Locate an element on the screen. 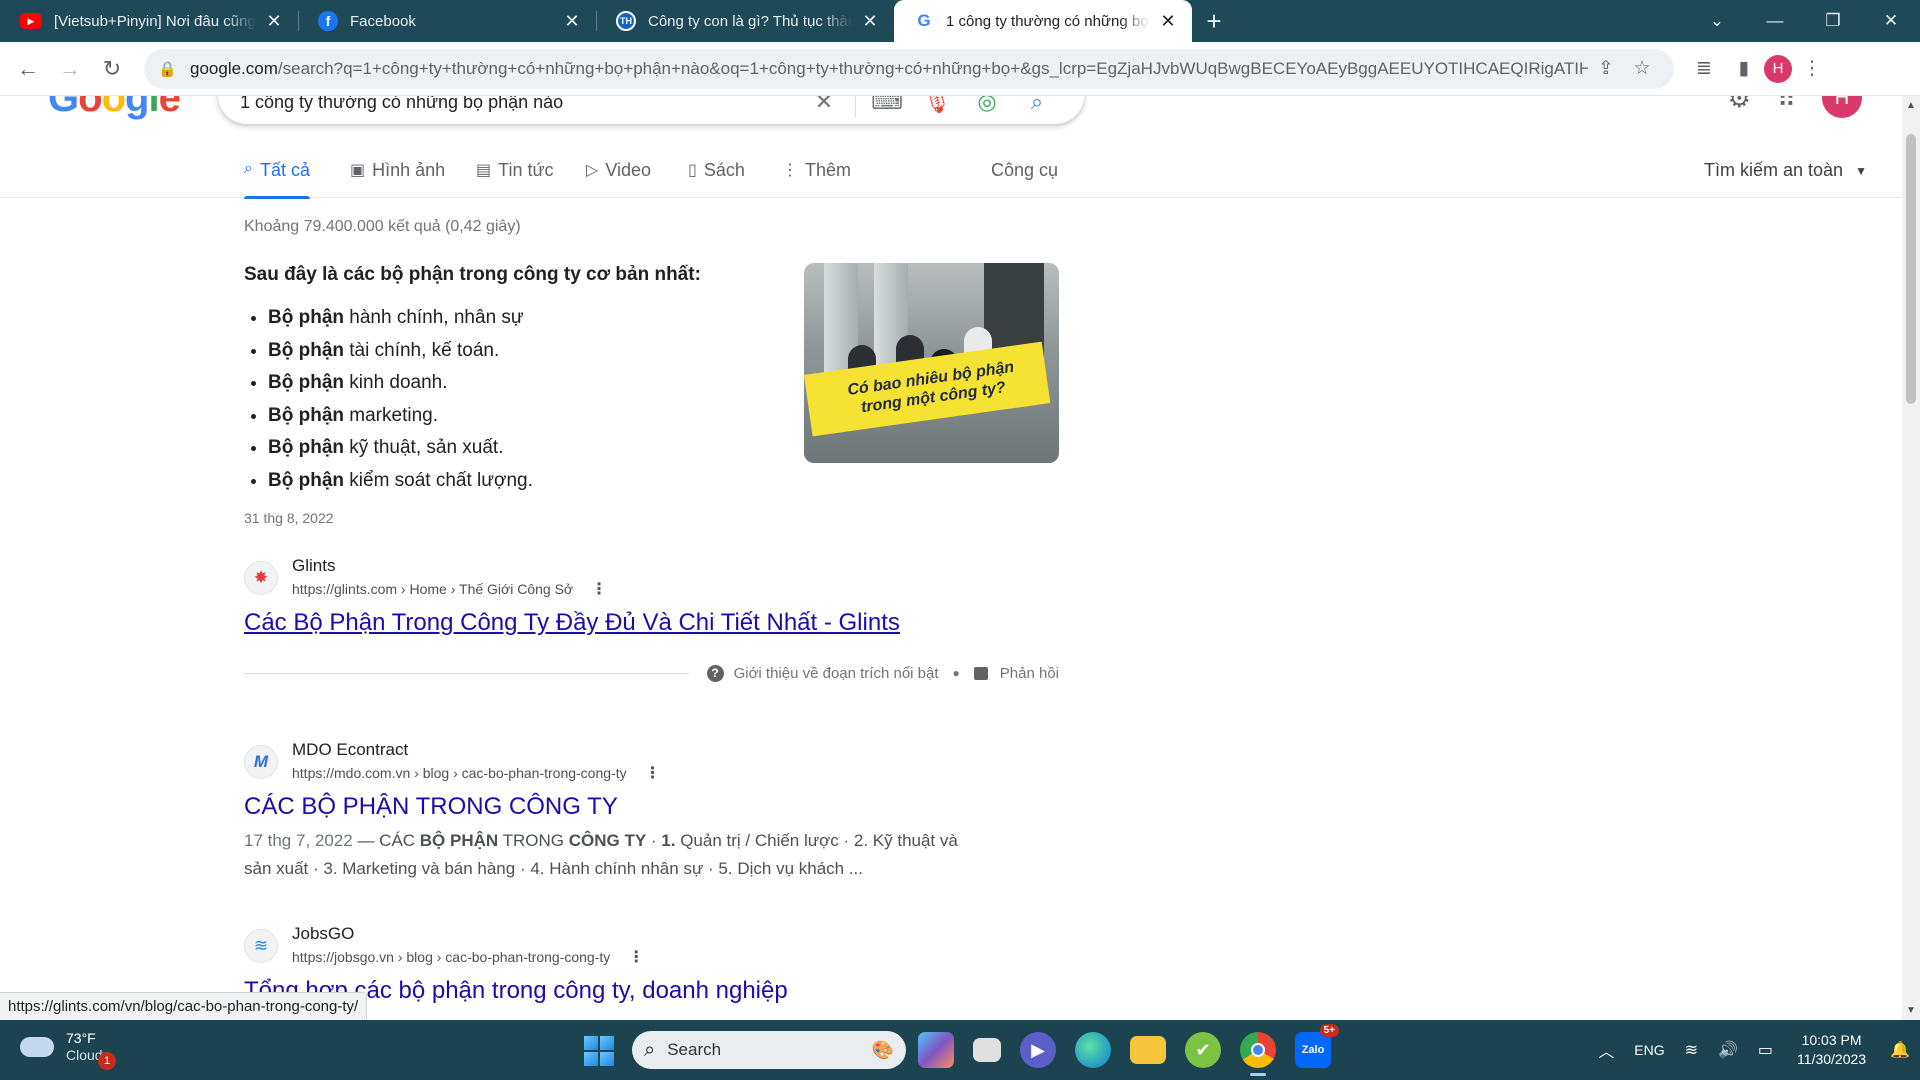 Image resolution: width=1920 pixels, height=1080 pixels. lens-icon: ◎ is located at coordinates (987, 105).